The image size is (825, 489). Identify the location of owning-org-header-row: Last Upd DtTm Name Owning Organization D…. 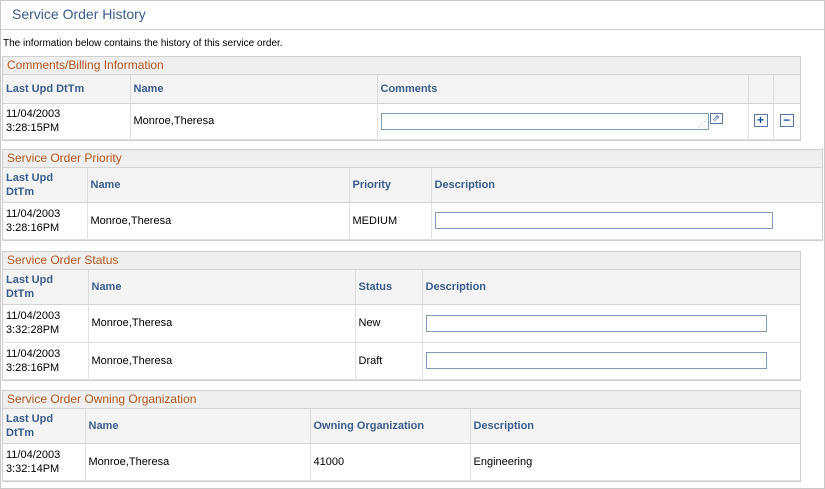
(401, 426).